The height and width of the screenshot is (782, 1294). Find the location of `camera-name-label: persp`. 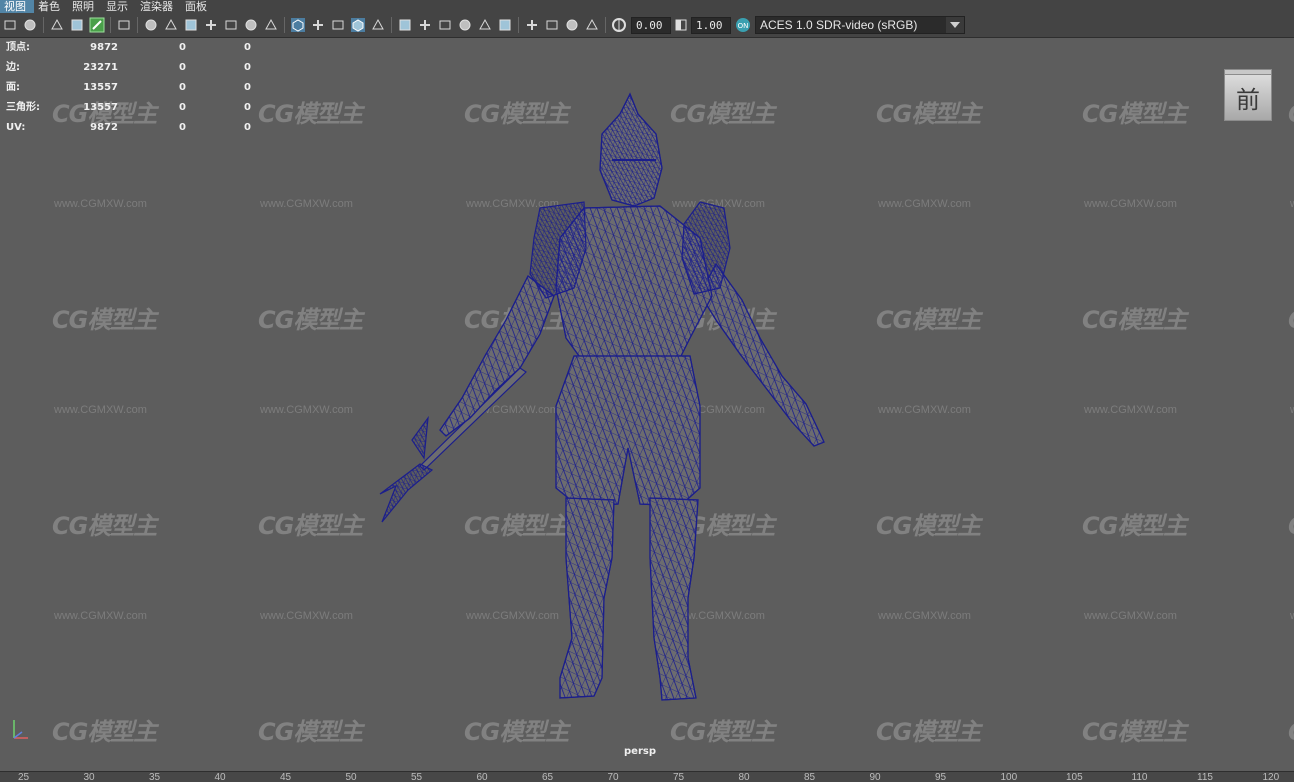

camera-name-label: persp is located at coordinates (640, 751).